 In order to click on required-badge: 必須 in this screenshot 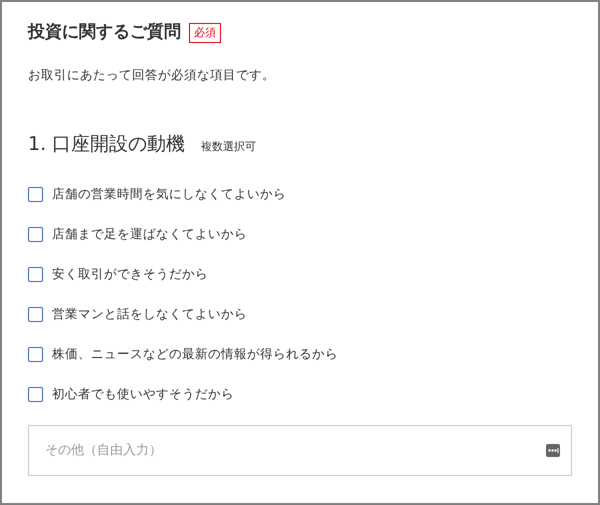, I will do `click(205, 32)`.